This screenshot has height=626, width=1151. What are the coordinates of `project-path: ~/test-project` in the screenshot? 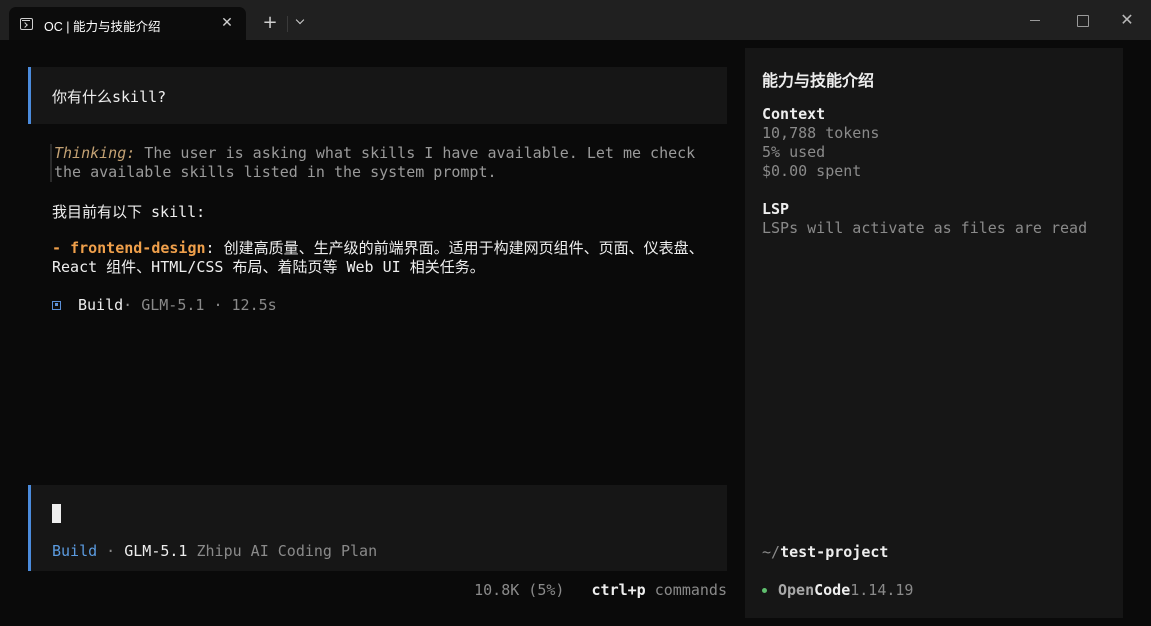 It's located at (825, 552).